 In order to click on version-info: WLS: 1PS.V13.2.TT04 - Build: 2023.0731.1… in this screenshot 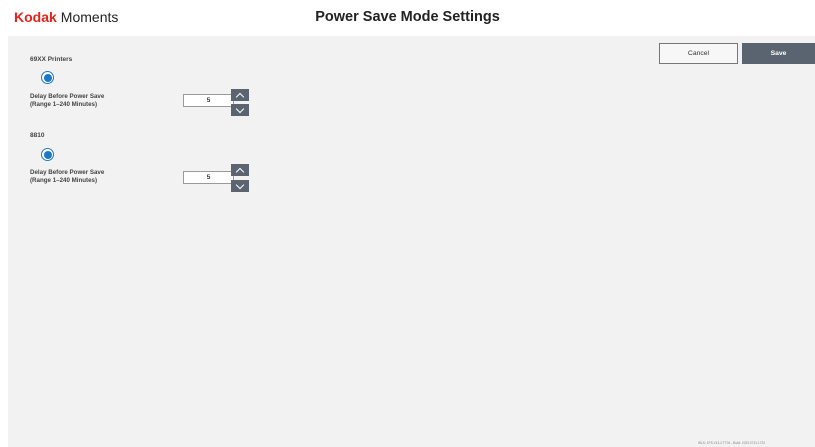, I will do `click(731, 443)`.